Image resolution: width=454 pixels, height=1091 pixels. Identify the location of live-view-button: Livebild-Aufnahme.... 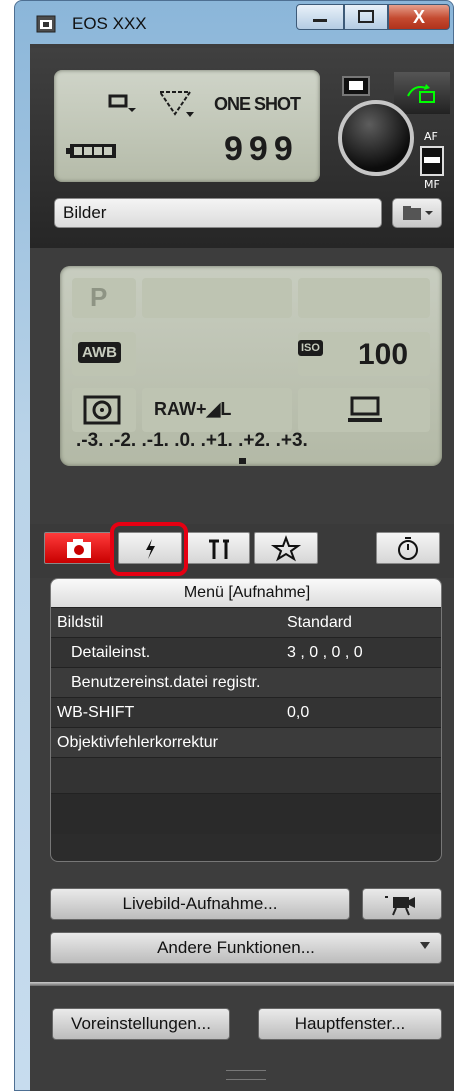
(200, 904).